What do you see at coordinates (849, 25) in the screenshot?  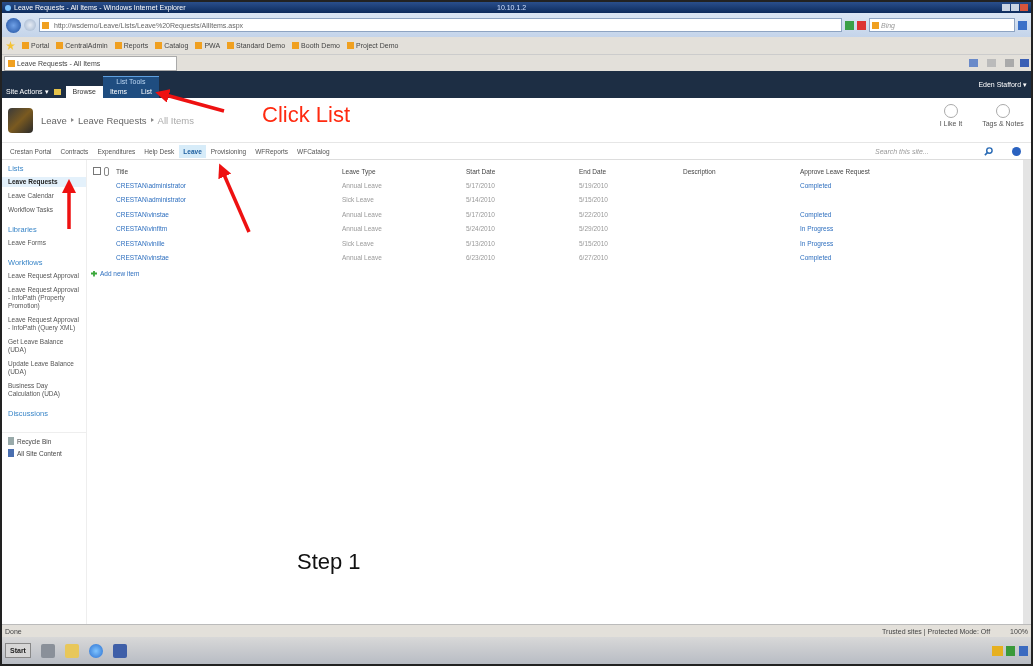 I see `refresh-icon` at bounding box center [849, 25].